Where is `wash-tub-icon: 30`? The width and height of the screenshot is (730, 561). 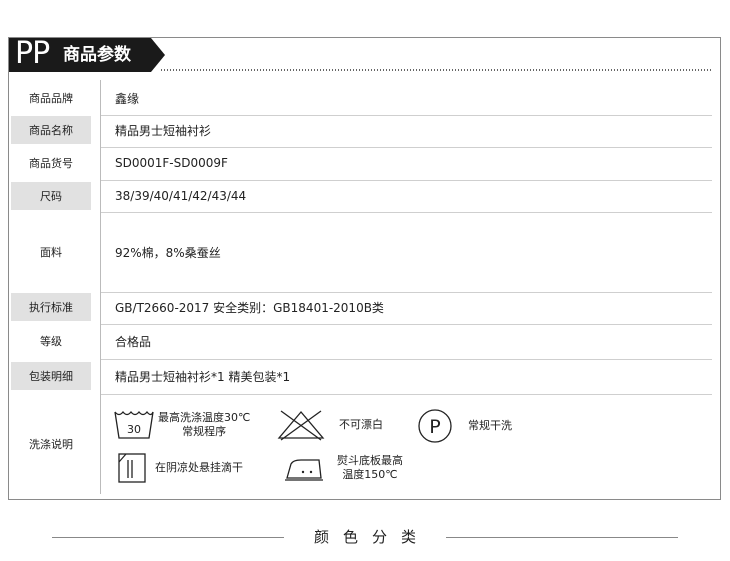
wash-tub-icon: 30 is located at coordinates (134, 424).